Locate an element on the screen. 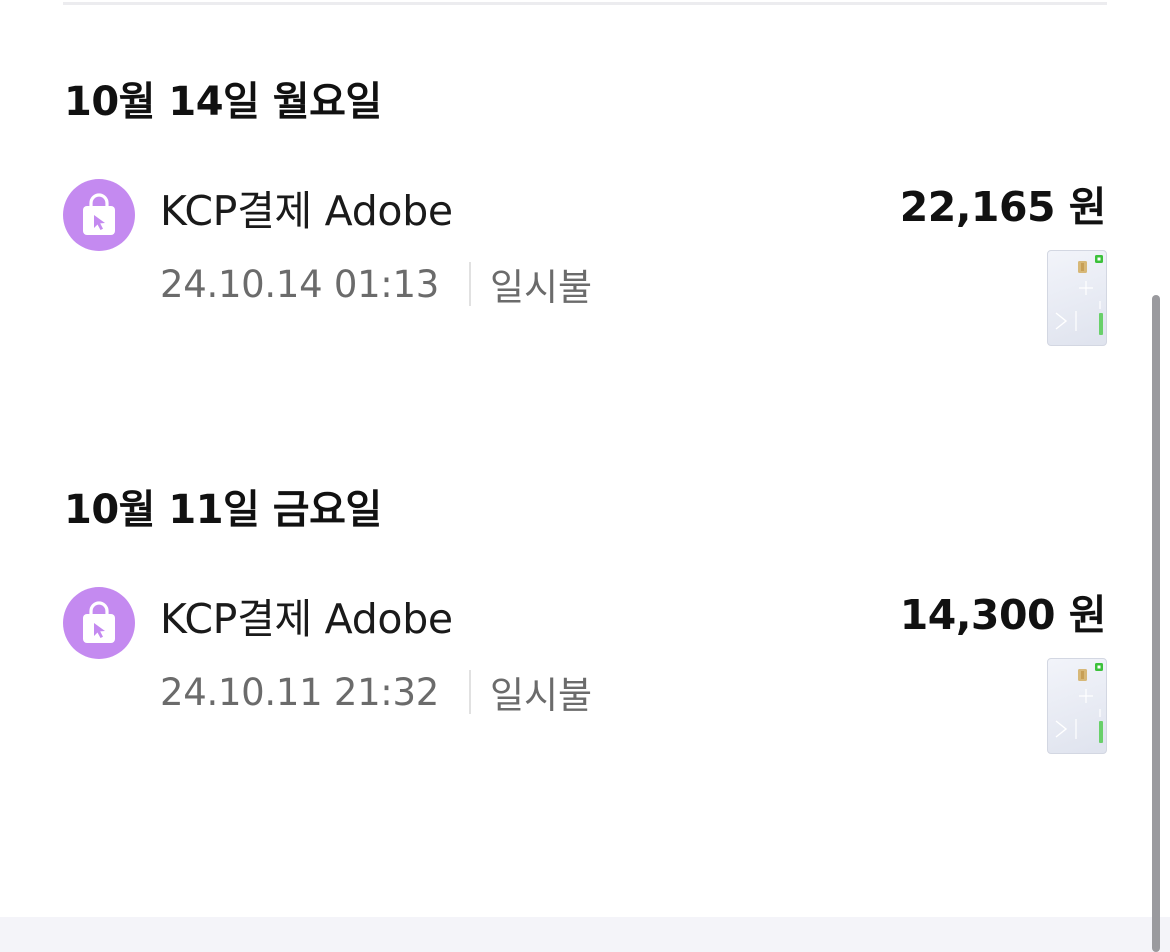 Image resolution: width=1170 pixels, height=952 pixels. scrollbar-thumb is located at coordinates (1156, 623).